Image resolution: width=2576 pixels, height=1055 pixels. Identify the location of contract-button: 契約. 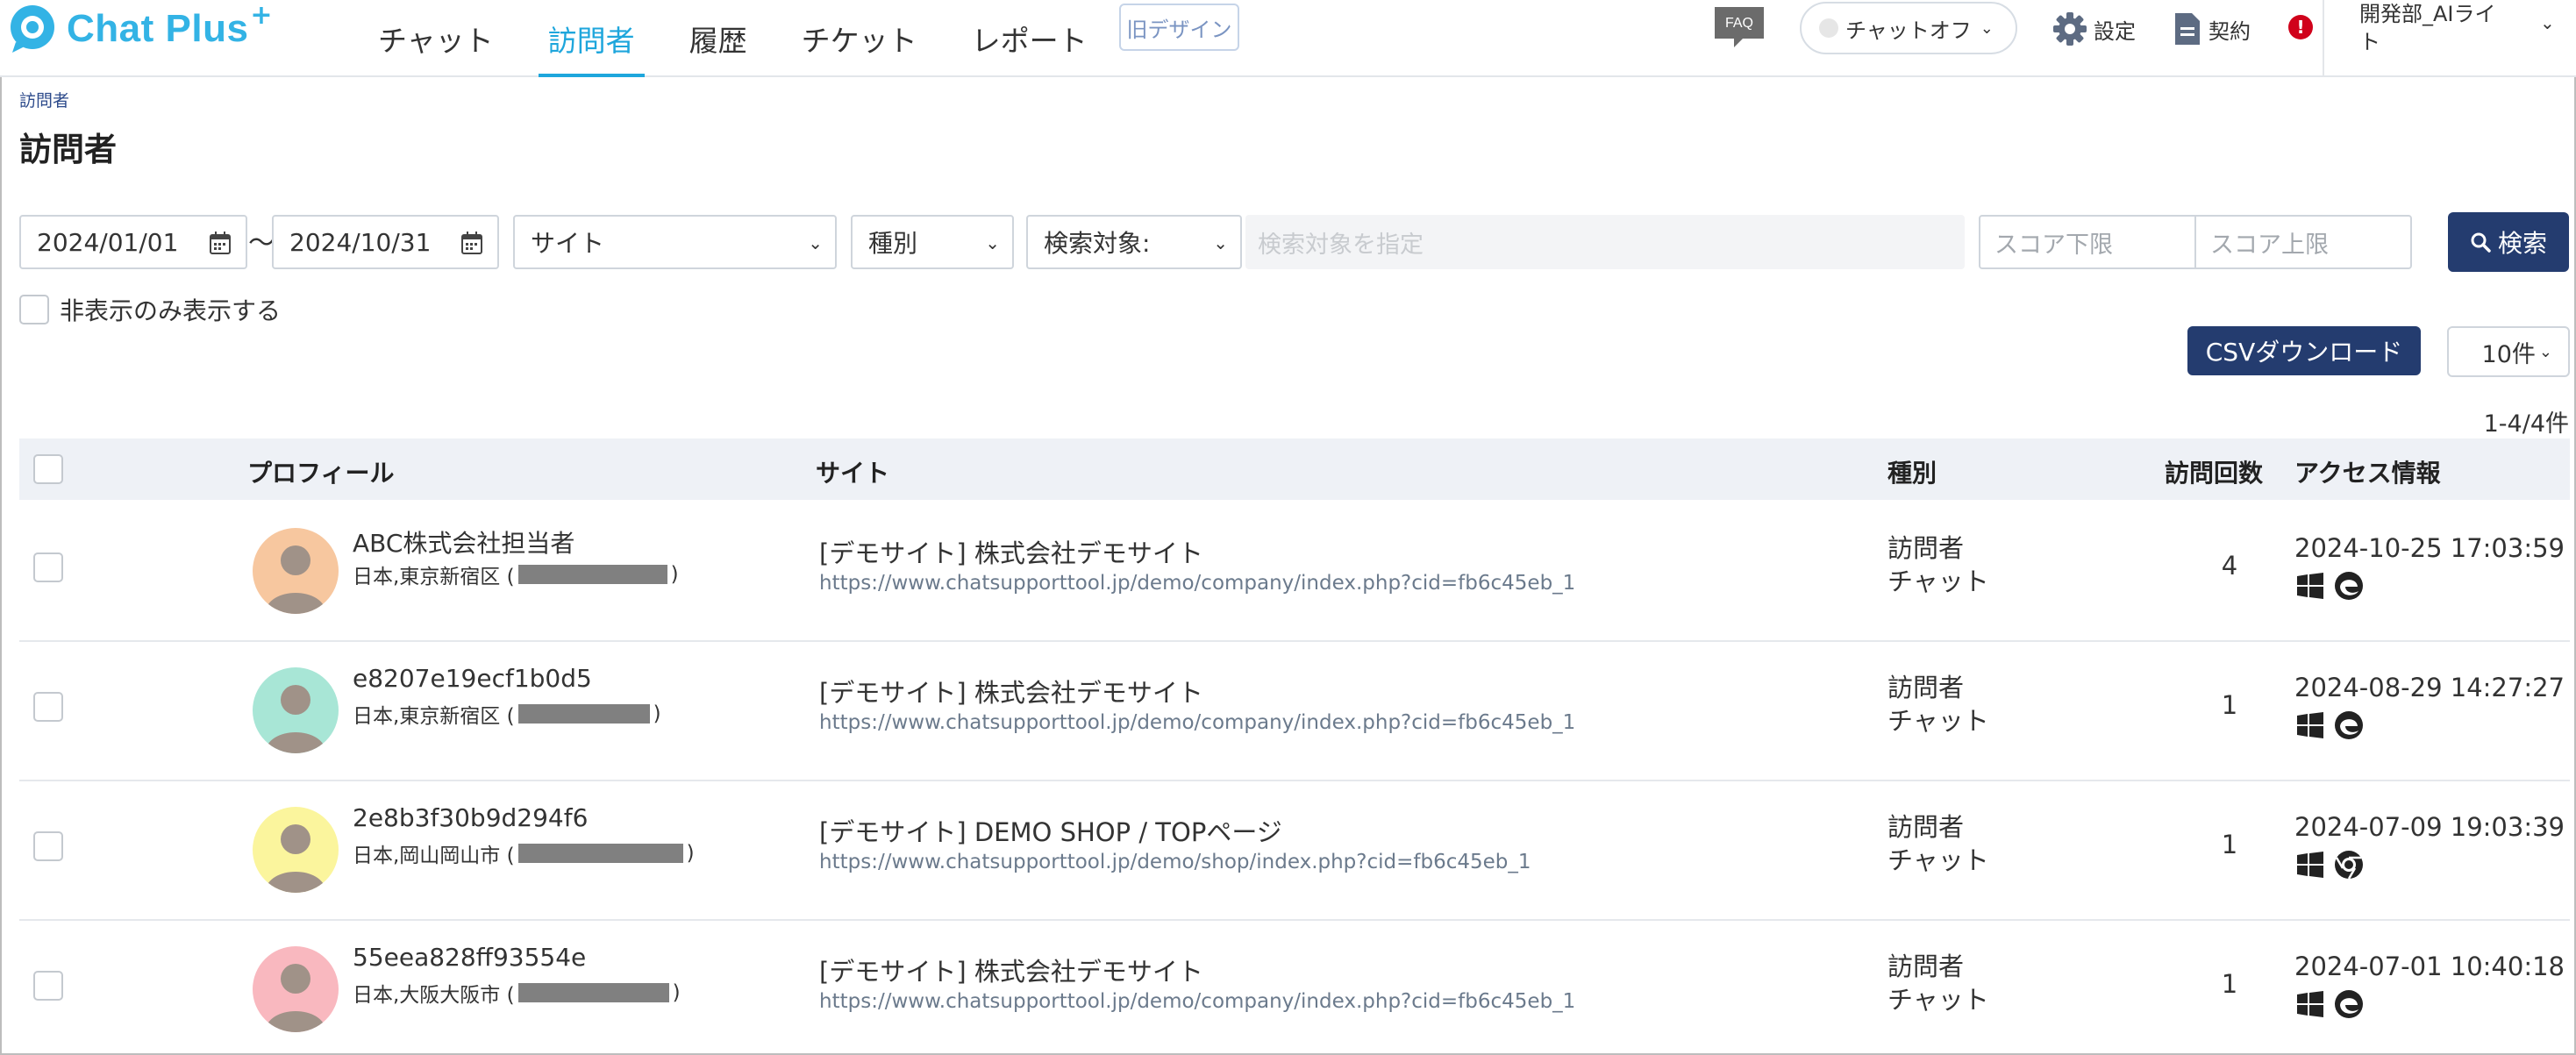
(2212, 29).